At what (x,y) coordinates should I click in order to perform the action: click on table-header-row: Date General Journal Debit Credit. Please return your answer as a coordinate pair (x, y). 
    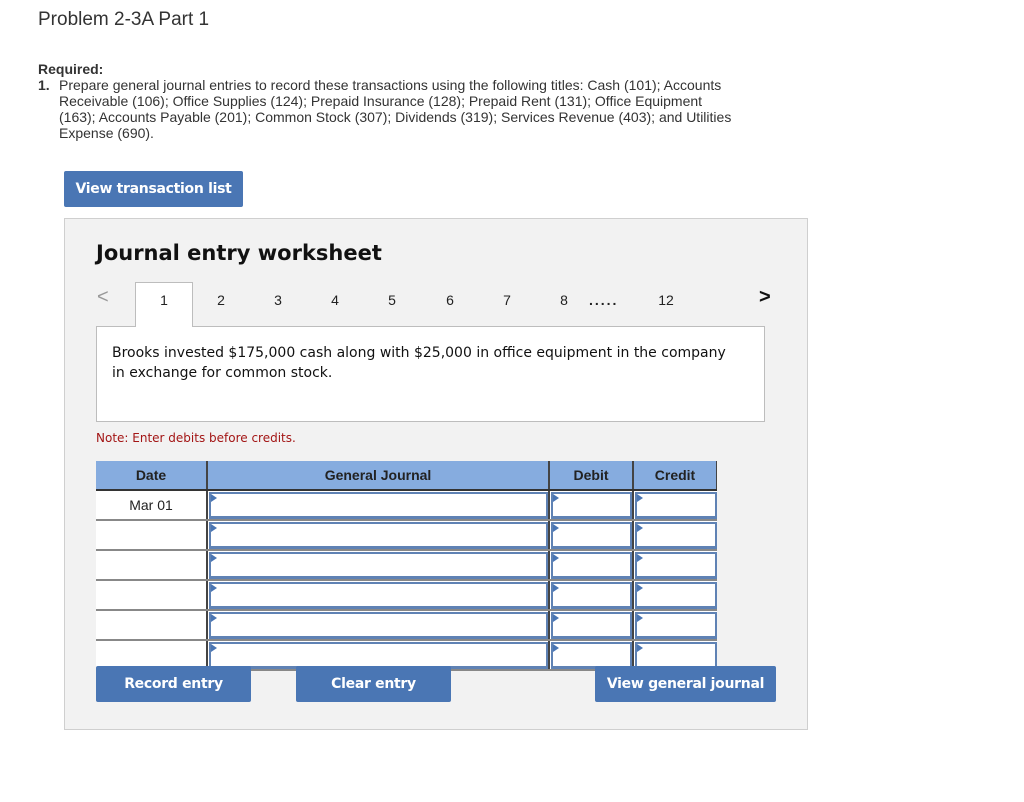
    Looking at the image, I should click on (406, 476).